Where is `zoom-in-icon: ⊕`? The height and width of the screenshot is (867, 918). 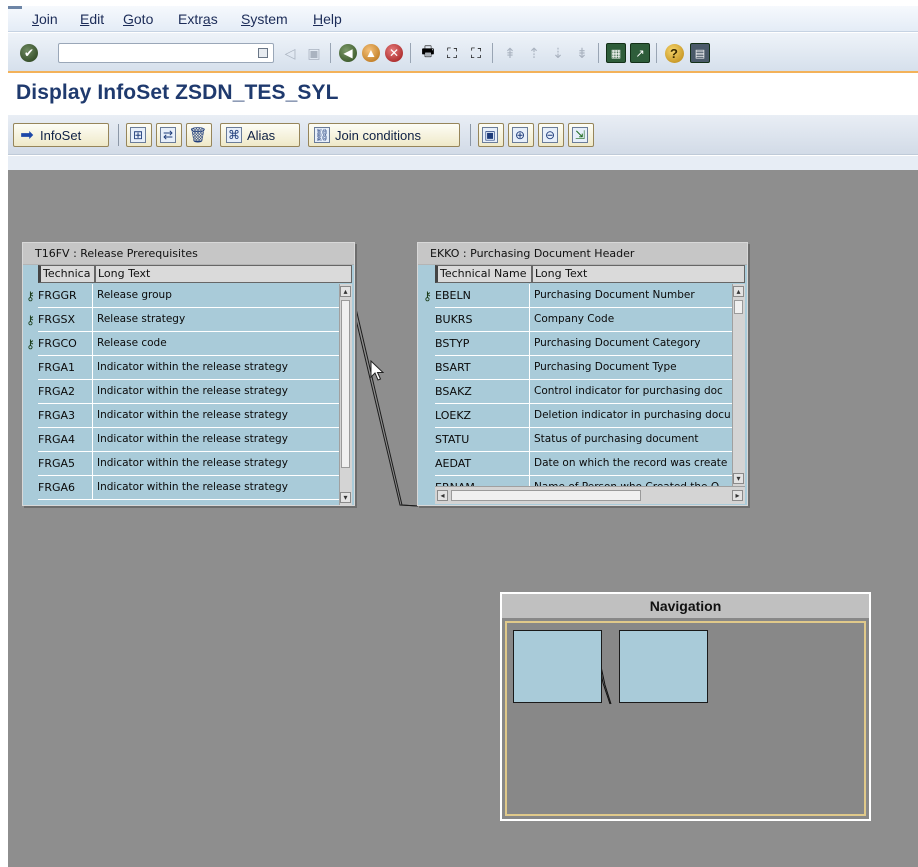 zoom-in-icon: ⊕ is located at coordinates (520, 135).